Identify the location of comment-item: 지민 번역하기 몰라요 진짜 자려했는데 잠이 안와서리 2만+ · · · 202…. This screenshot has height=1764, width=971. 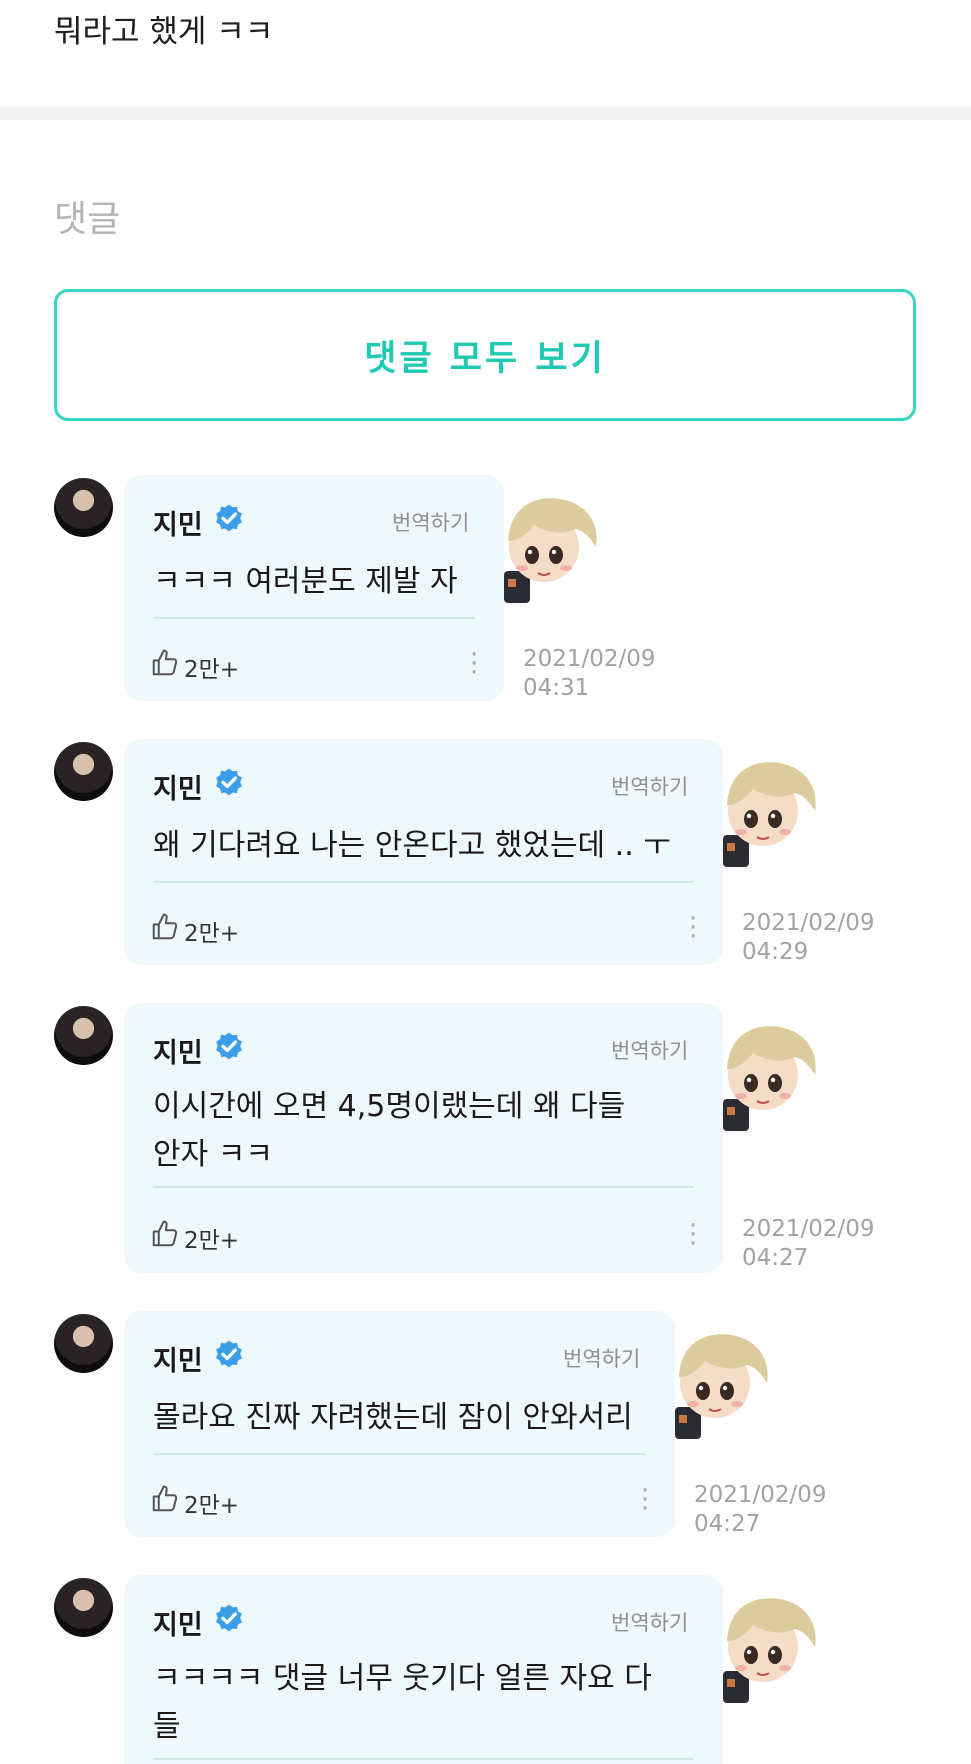
(485, 1426).